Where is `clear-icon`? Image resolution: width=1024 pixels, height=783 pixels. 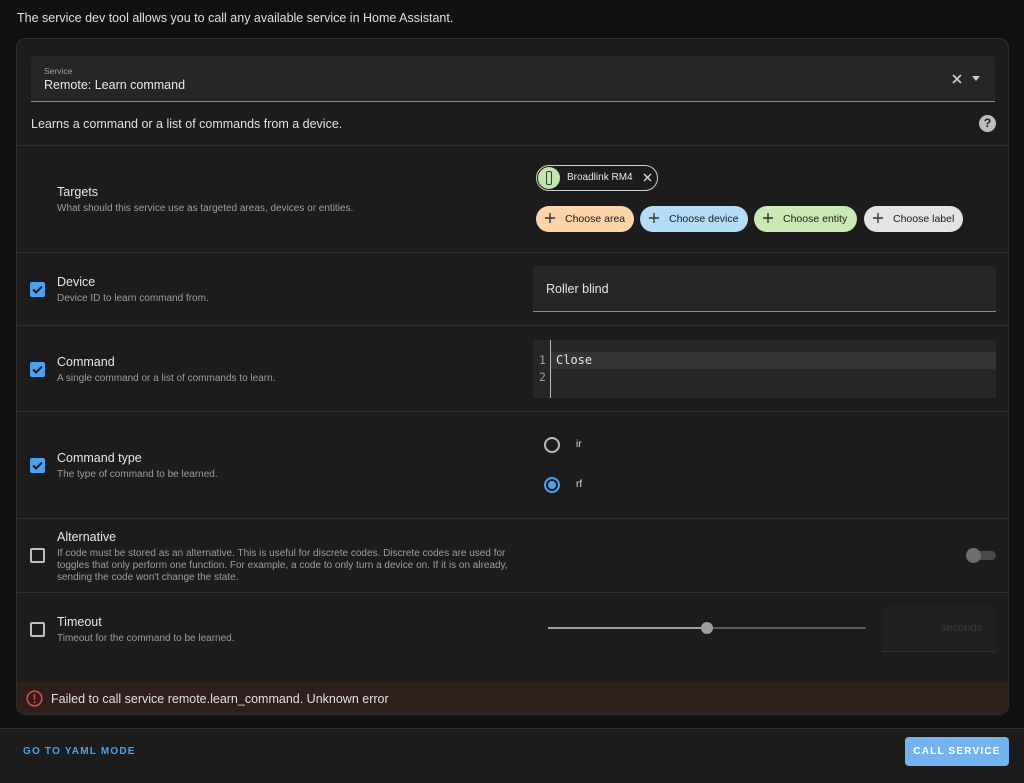
clear-icon is located at coordinates (957, 79).